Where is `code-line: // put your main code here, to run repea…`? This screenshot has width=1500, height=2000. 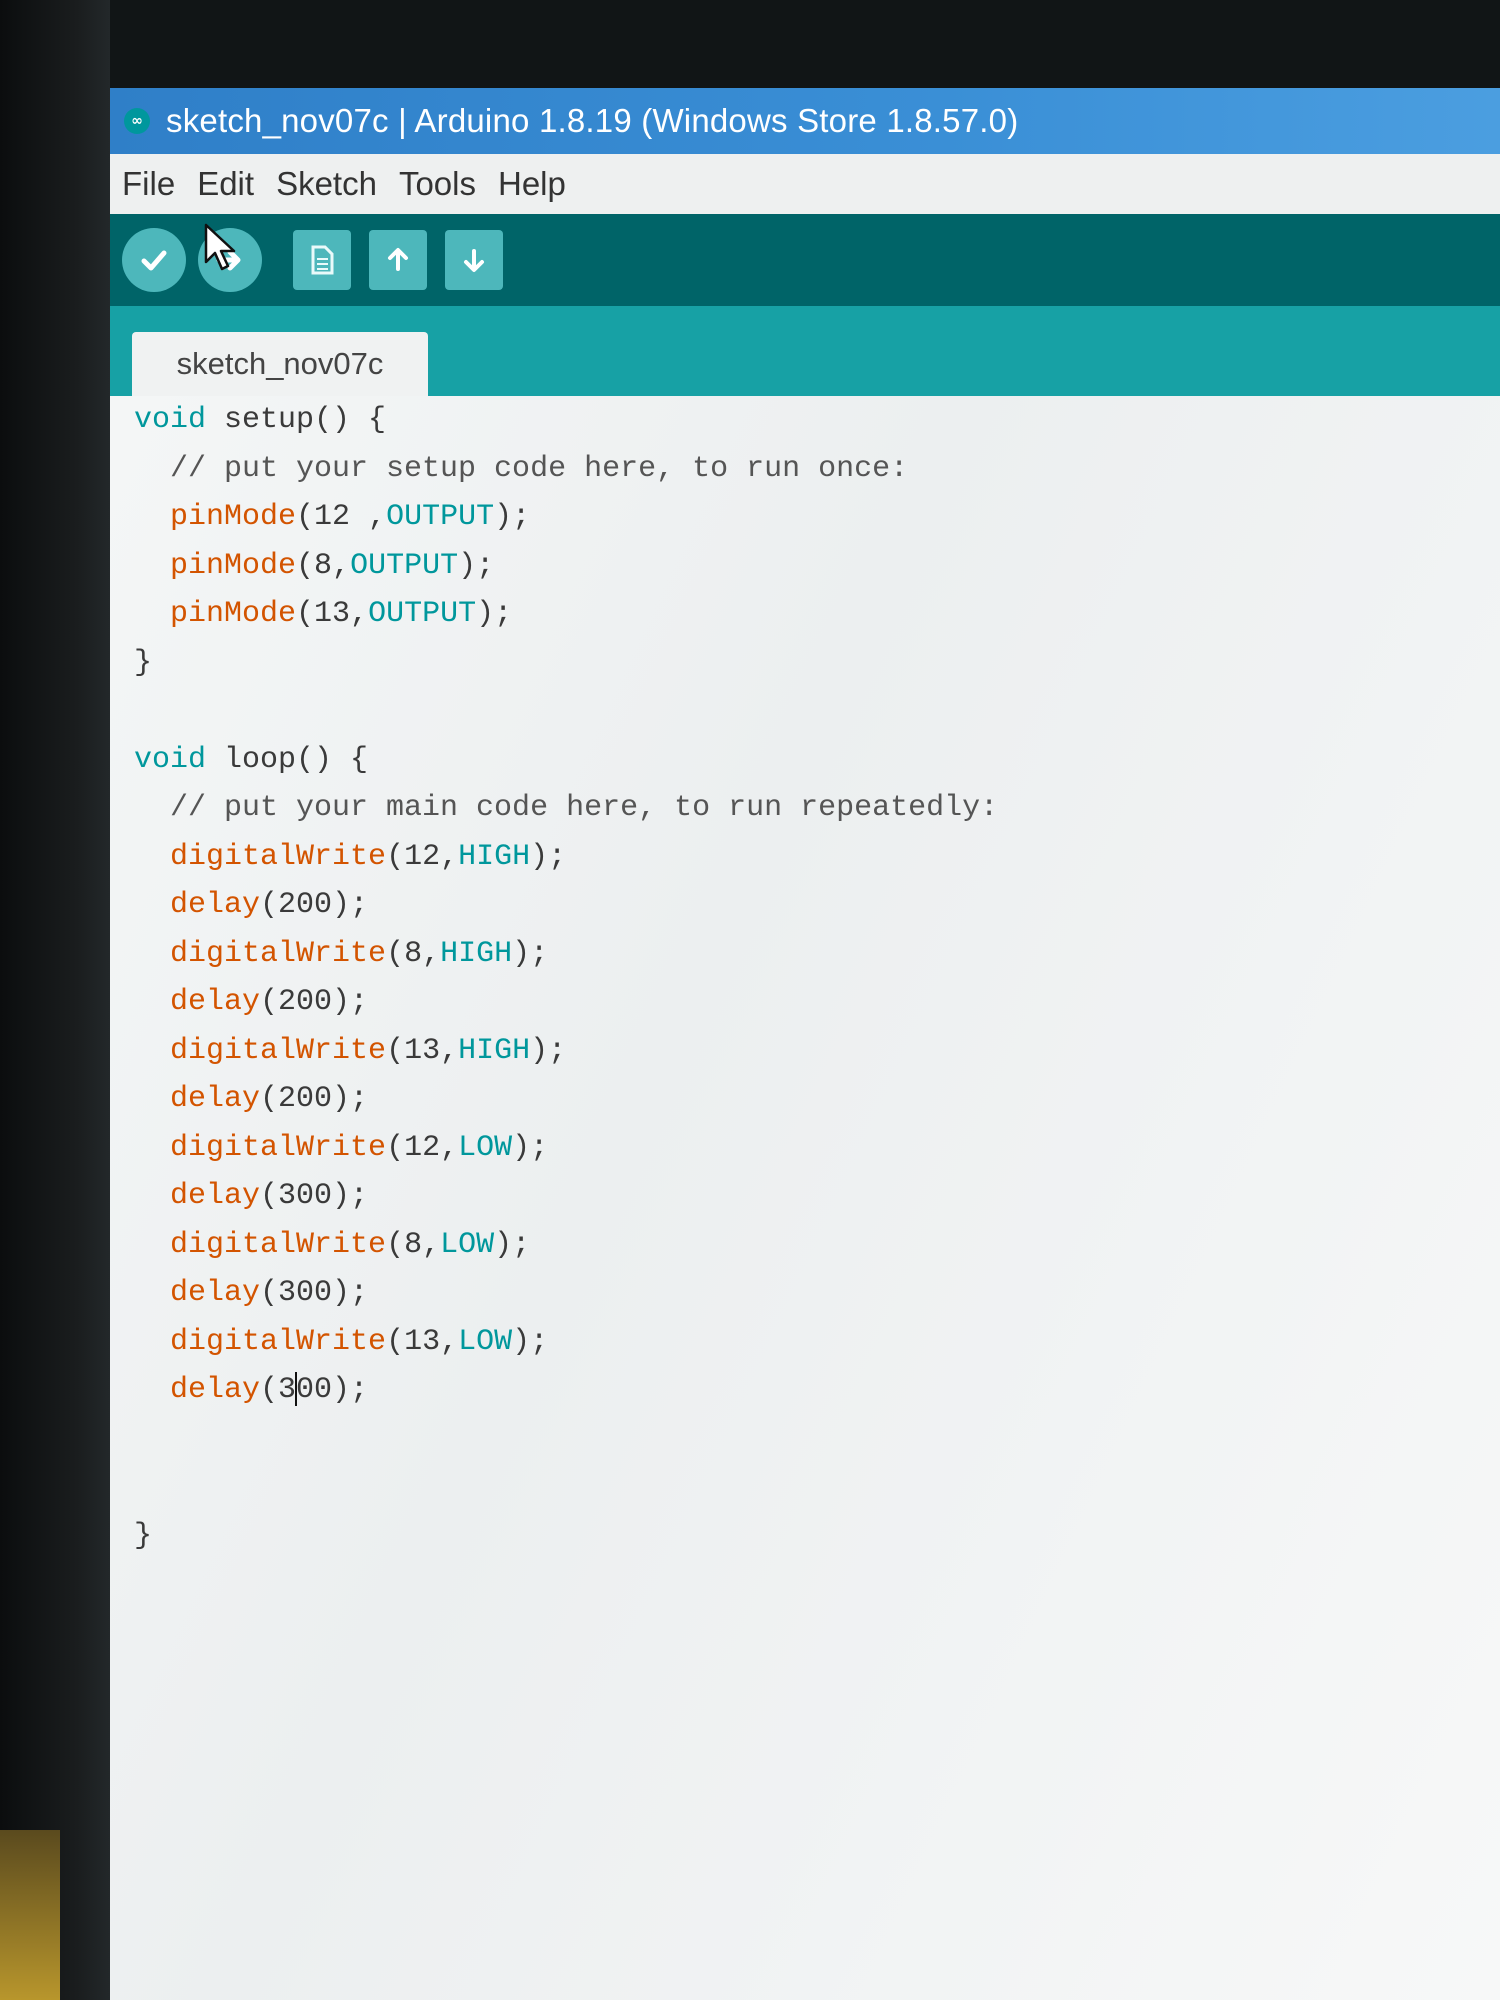 code-line: // put your main code here, to run repea… is located at coordinates (566, 808).